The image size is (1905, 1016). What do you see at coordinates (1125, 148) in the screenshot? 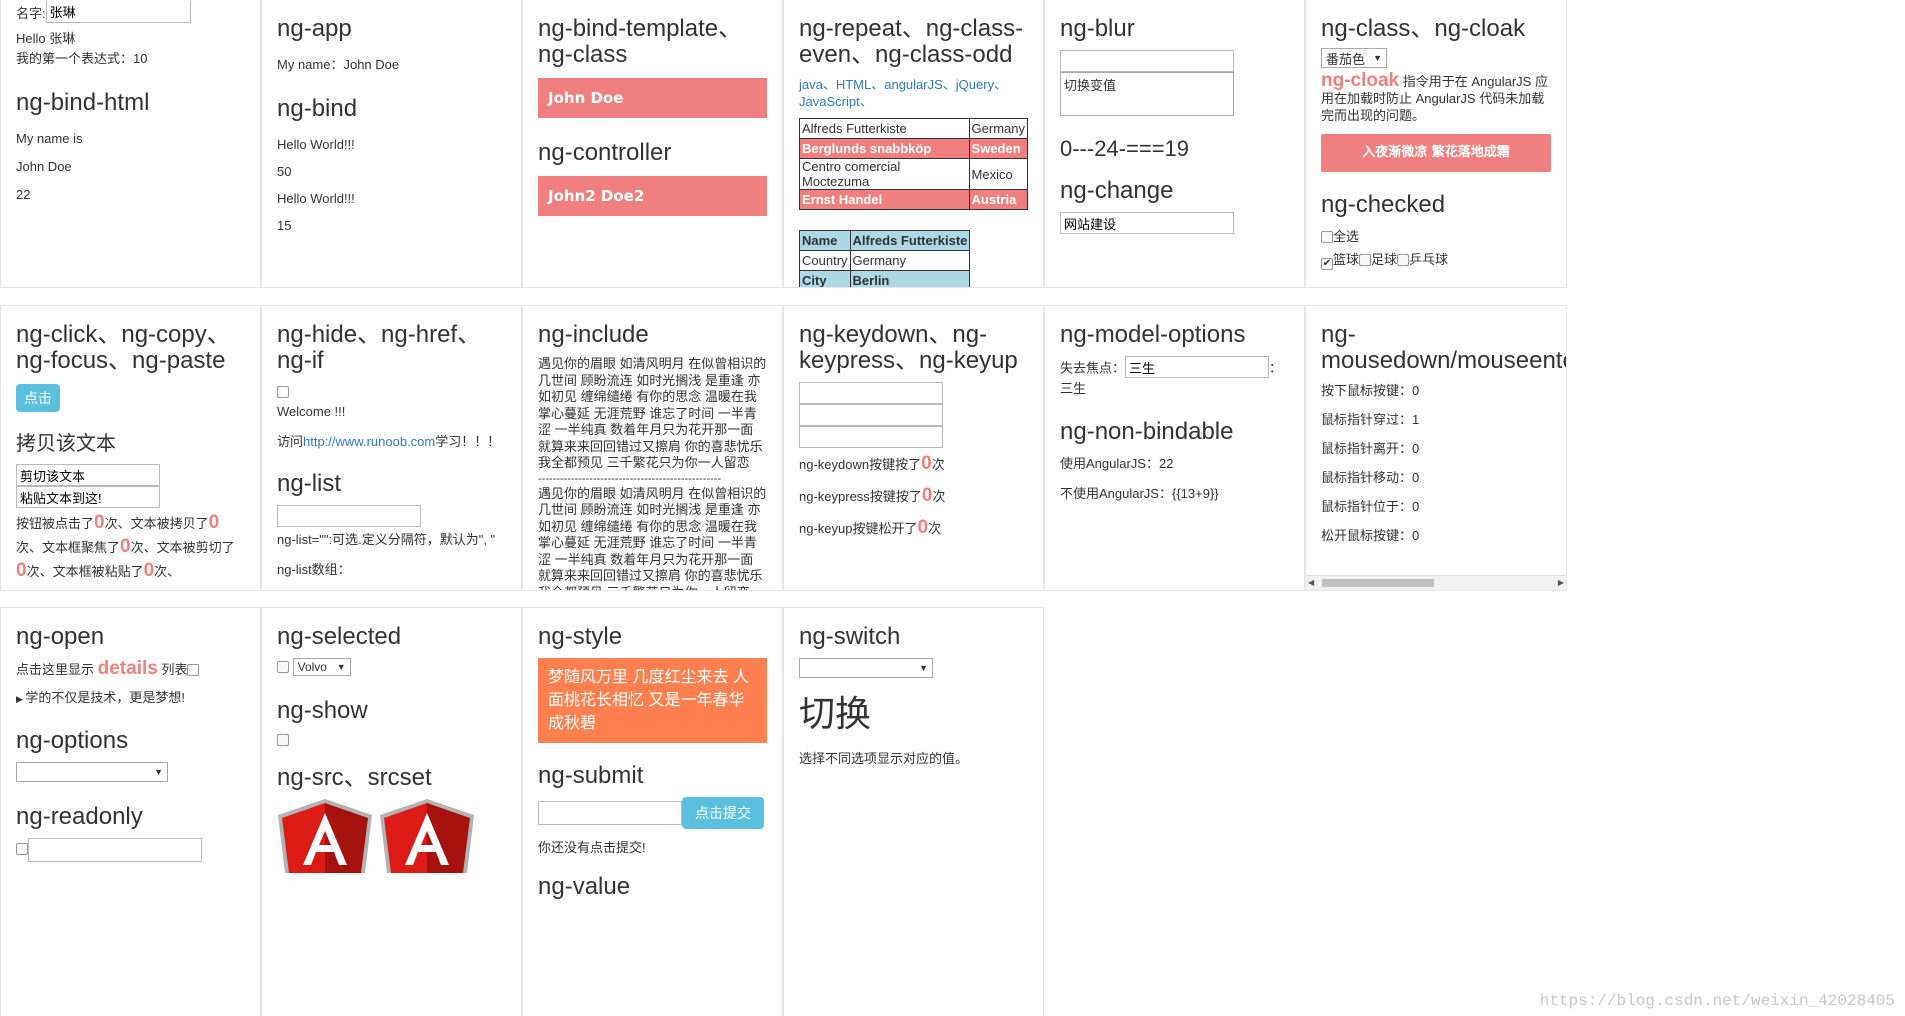
I see `blur-result: 0---24-===19` at bounding box center [1125, 148].